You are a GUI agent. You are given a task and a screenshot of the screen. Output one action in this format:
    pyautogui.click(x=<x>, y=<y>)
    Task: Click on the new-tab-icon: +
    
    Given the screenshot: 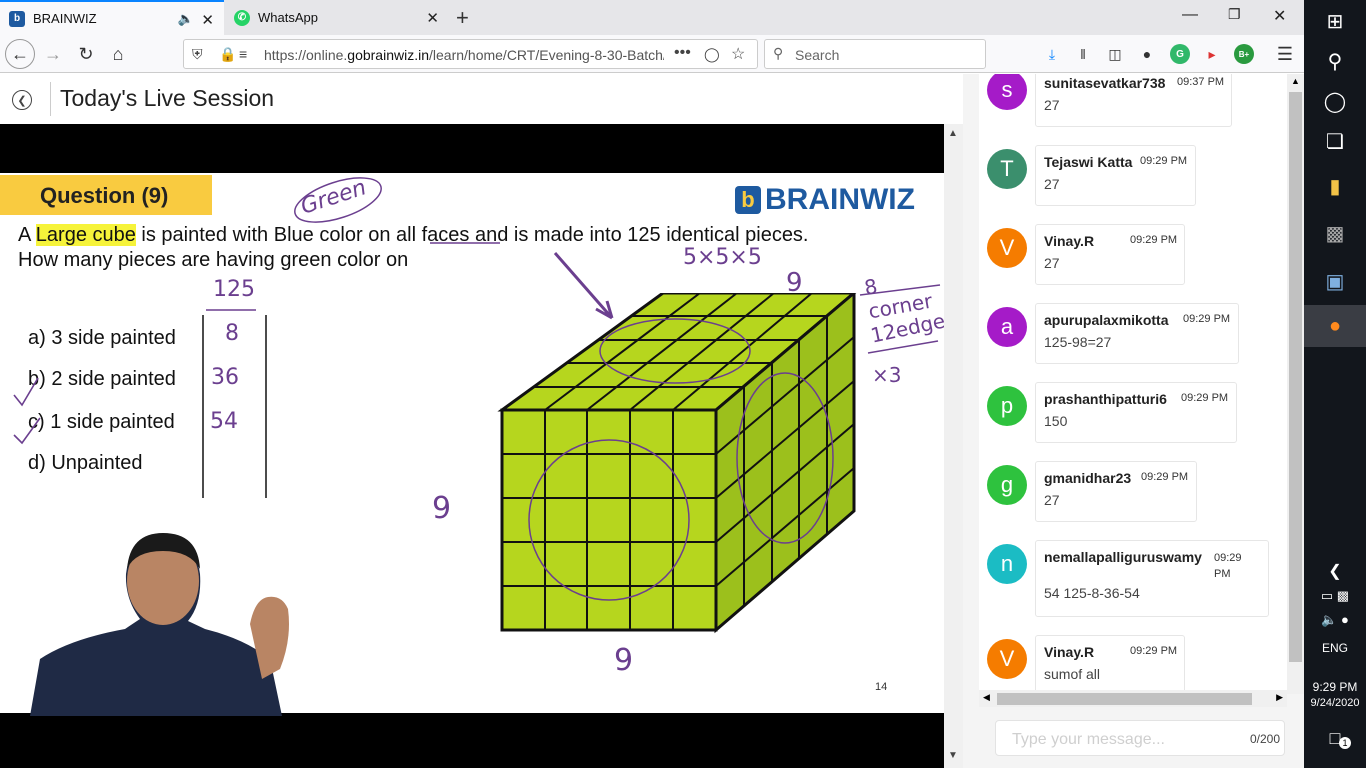 What is the action you would take?
    pyautogui.click(x=462, y=18)
    